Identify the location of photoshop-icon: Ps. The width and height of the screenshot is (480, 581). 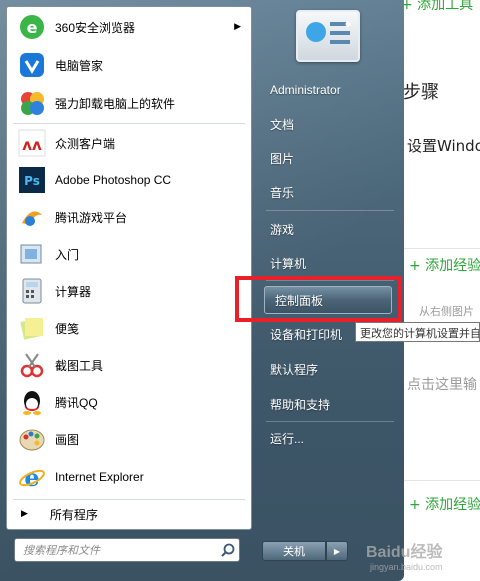
(32, 180).